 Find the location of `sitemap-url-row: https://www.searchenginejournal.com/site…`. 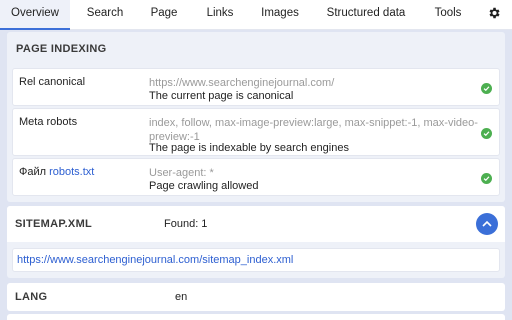

sitemap-url-row: https://www.searchenginejournal.com/site… is located at coordinates (256, 260).